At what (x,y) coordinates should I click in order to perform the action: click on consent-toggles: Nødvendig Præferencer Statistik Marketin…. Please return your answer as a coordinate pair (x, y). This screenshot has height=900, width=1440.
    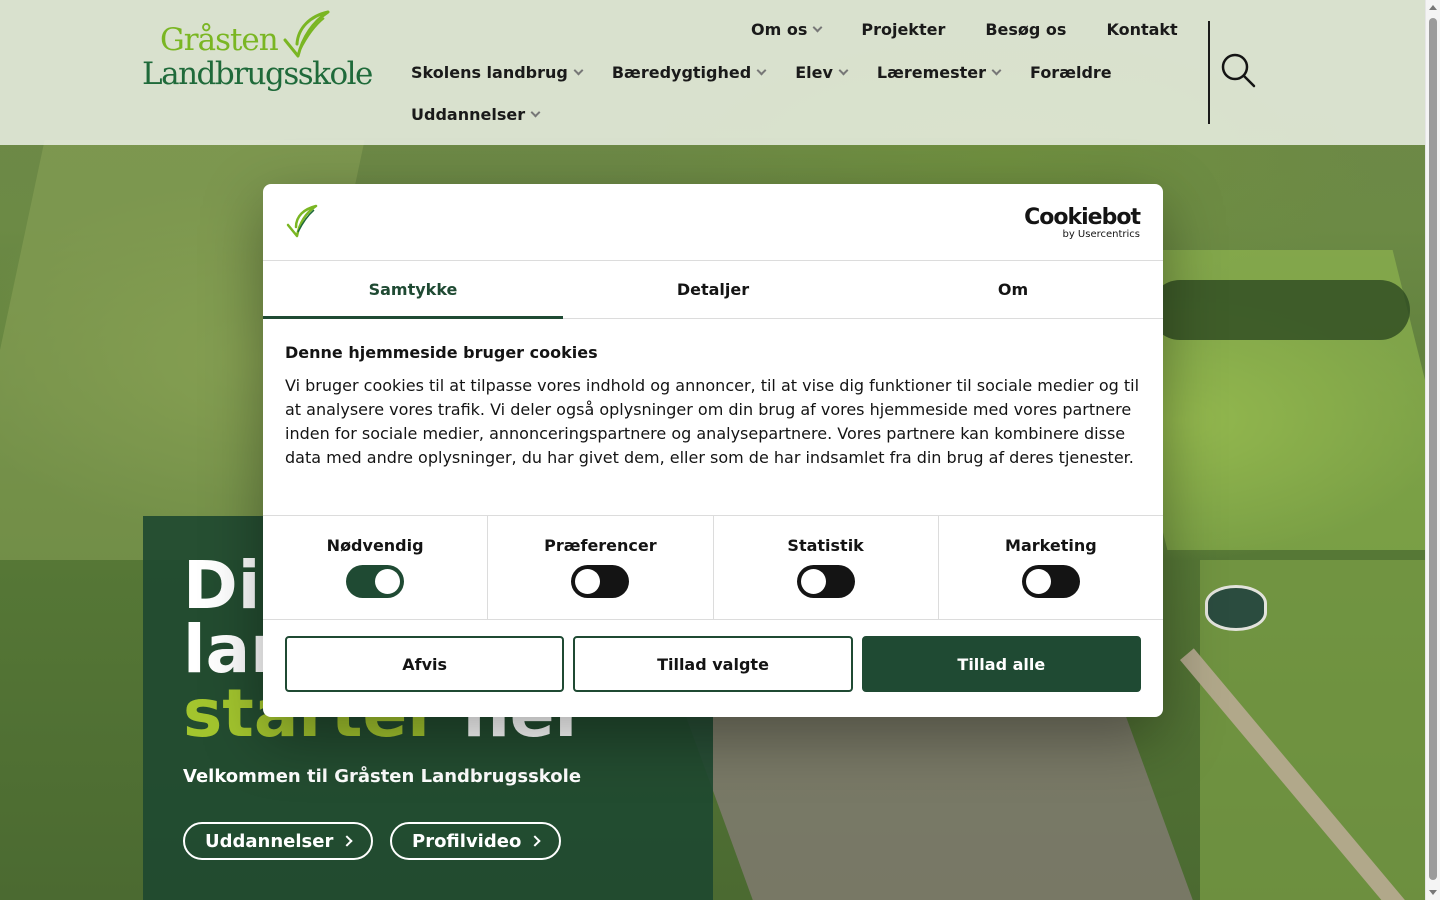
    Looking at the image, I should click on (713, 568).